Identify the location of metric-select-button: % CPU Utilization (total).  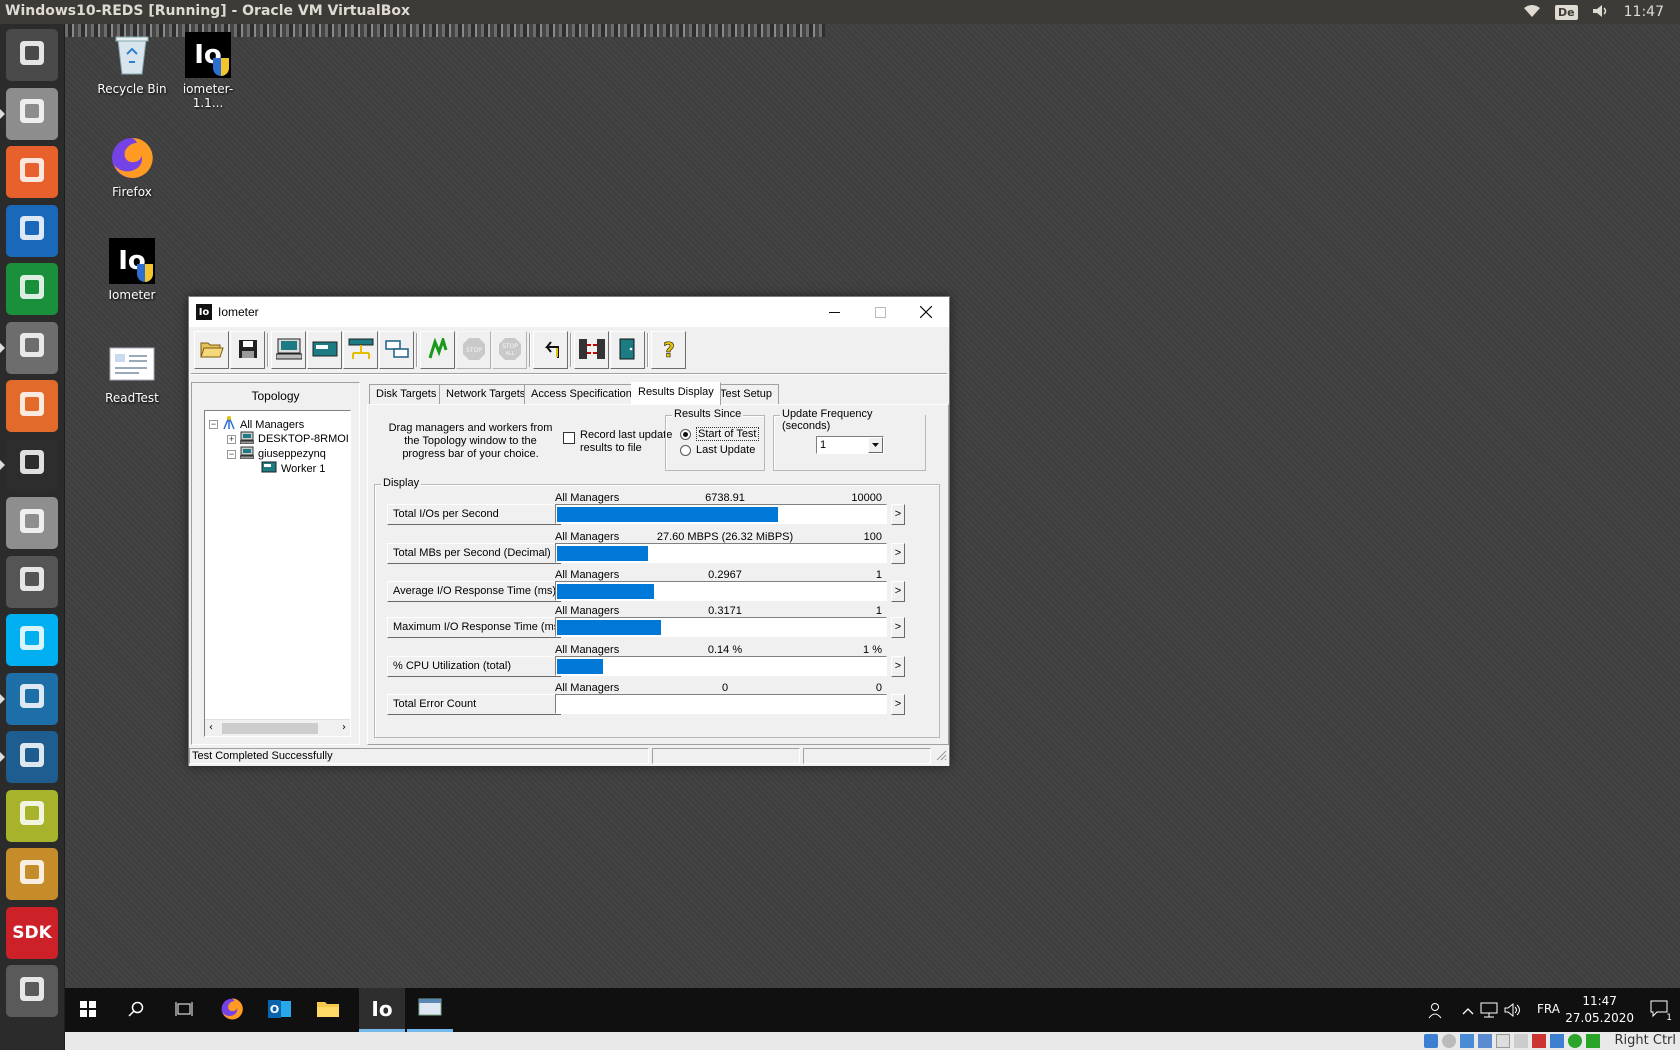
(474, 666).